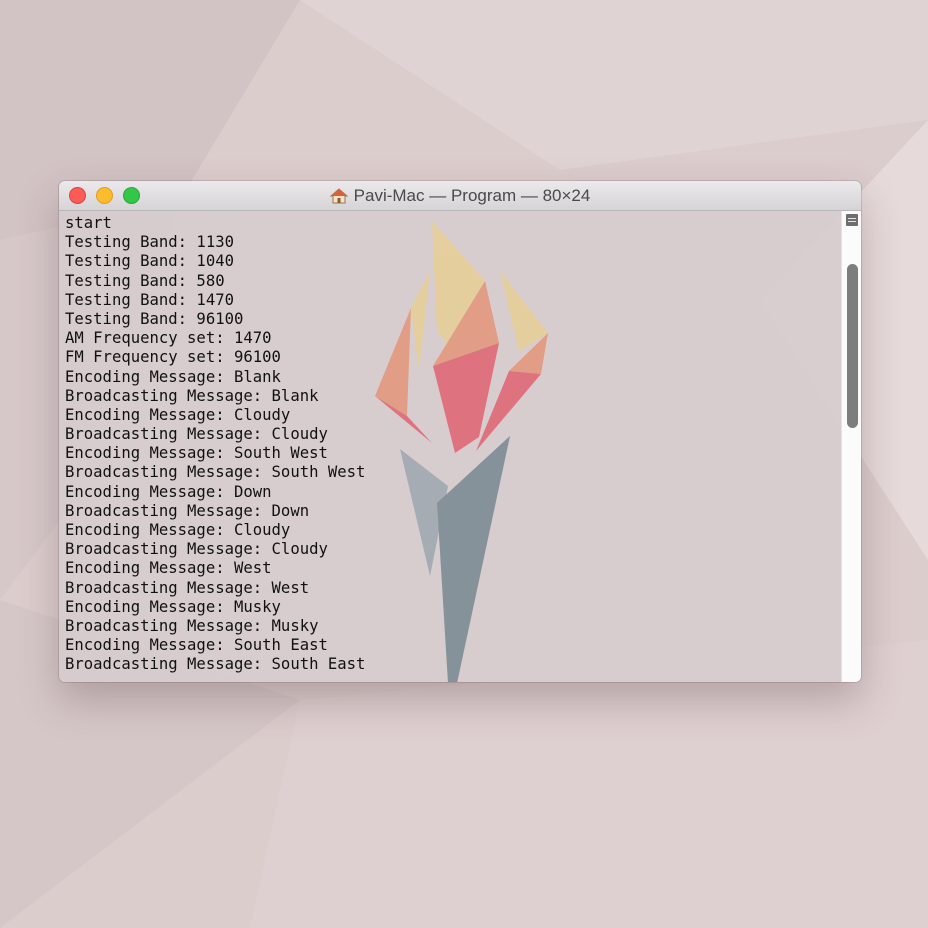  What do you see at coordinates (168, 568) in the screenshot?
I see `terminal-line: Encoding Message: West` at bounding box center [168, 568].